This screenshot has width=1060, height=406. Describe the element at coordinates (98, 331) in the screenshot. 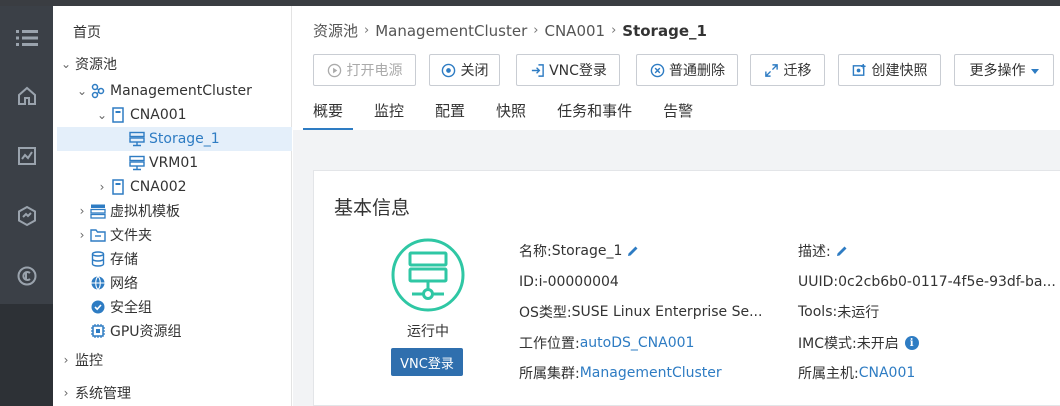

I see `chip-icon` at that location.